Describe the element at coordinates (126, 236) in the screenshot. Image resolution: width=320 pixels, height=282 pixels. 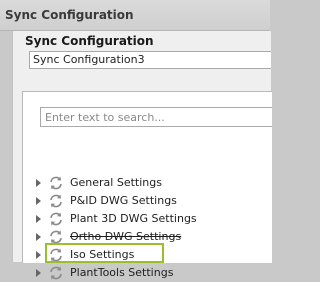
I see `tree-item-label: Ortho DWG Settings` at that location.